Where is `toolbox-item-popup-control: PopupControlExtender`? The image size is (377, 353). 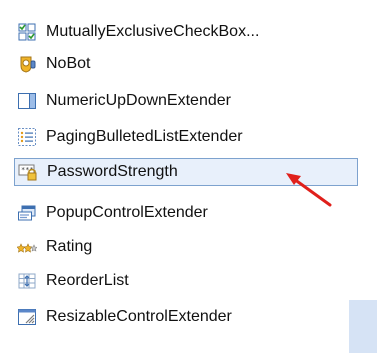 toolbox-item-popup-control: PopupControlExtender is located at coordinates (112, 213).